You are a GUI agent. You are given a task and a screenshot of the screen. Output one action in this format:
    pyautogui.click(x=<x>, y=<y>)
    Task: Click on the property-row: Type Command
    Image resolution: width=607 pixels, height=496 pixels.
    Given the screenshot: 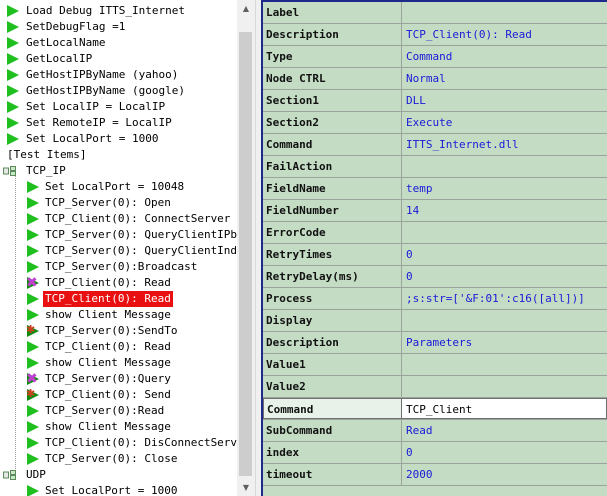 What is the action you would take?
    pyautogui.click(x=435, y=57)
    